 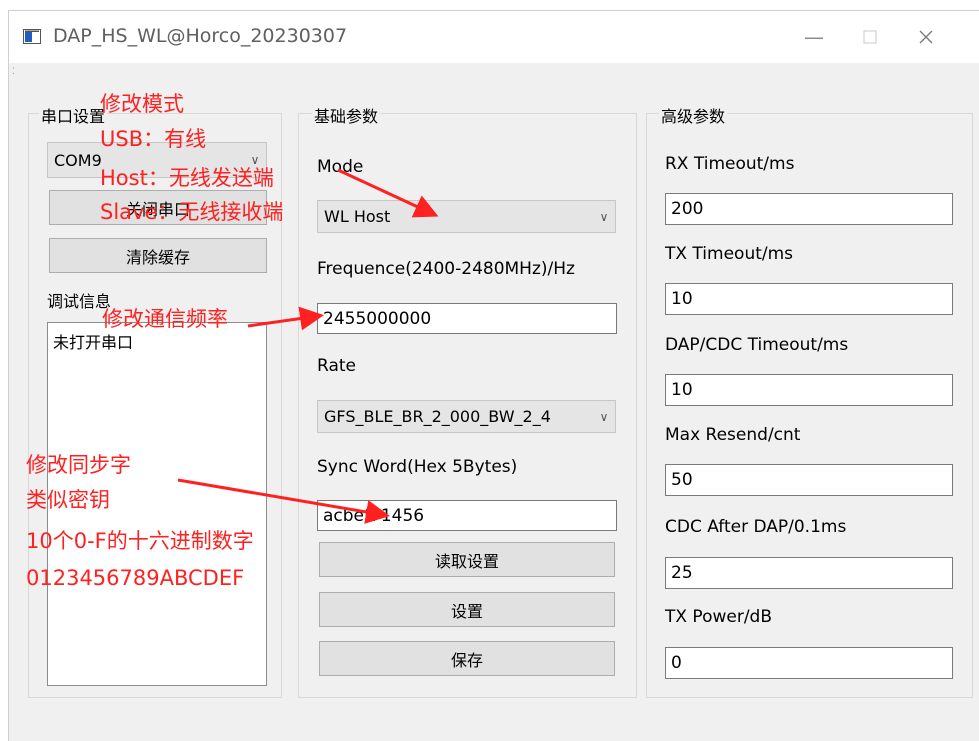 What do you see at coordinates (283, 501) in the screenshot?
I see `arrow-to-sync-word` at bounding box center [283, 501].